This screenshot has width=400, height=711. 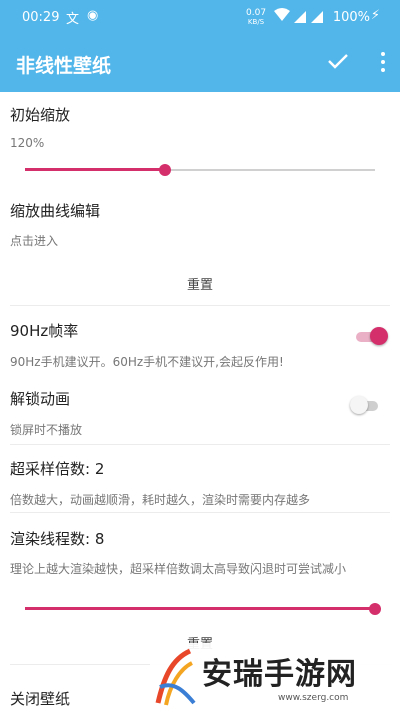 I want to click on initial-zoom-slider, so click(x=200, y=170).